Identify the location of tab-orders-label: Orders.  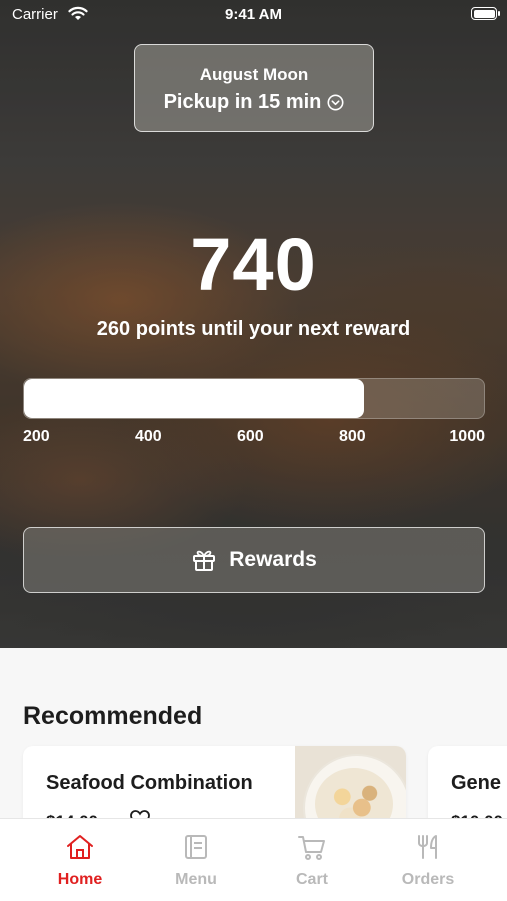
(428, 879).